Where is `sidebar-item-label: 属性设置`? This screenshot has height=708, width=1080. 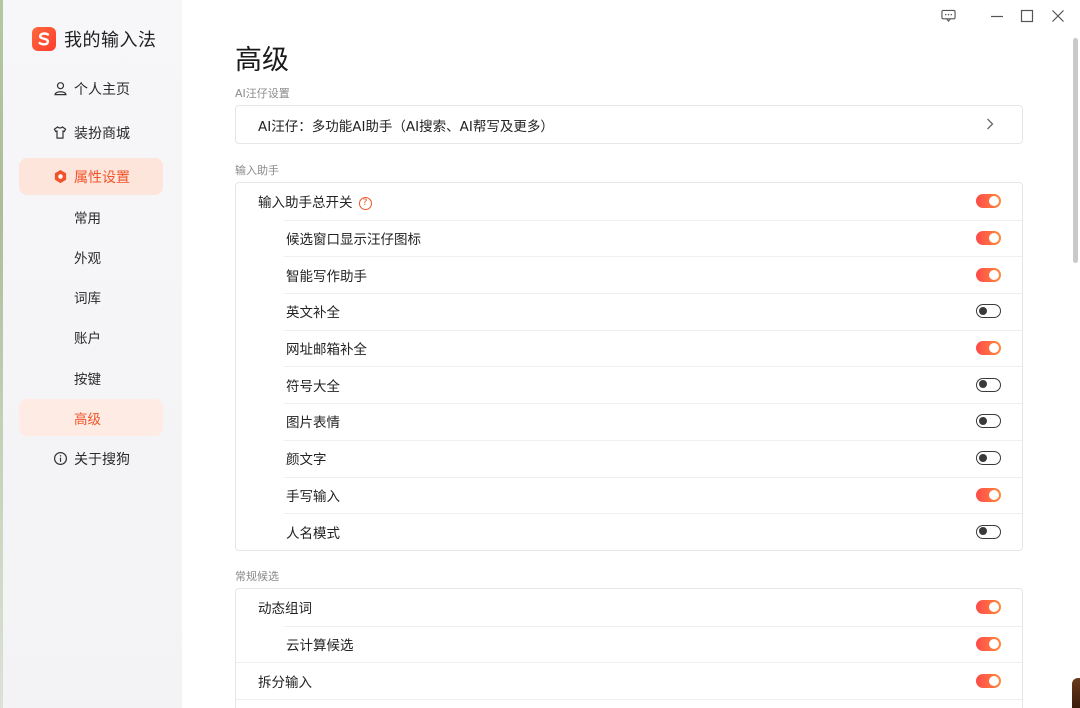 sidebar-item-label: 属性设置 is located at coordinates (102, 177).